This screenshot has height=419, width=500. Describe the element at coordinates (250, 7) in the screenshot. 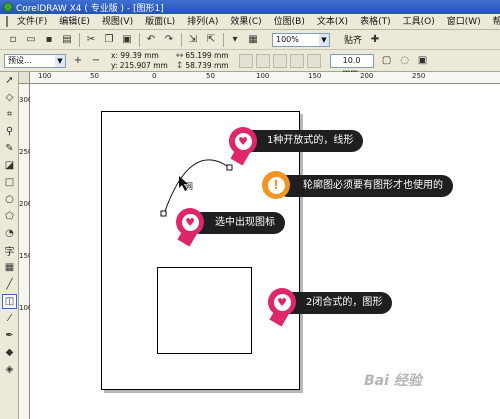

I see `title-bar: CorelDRAW X4 ( 专业版 ) - [图形1]` at that location.